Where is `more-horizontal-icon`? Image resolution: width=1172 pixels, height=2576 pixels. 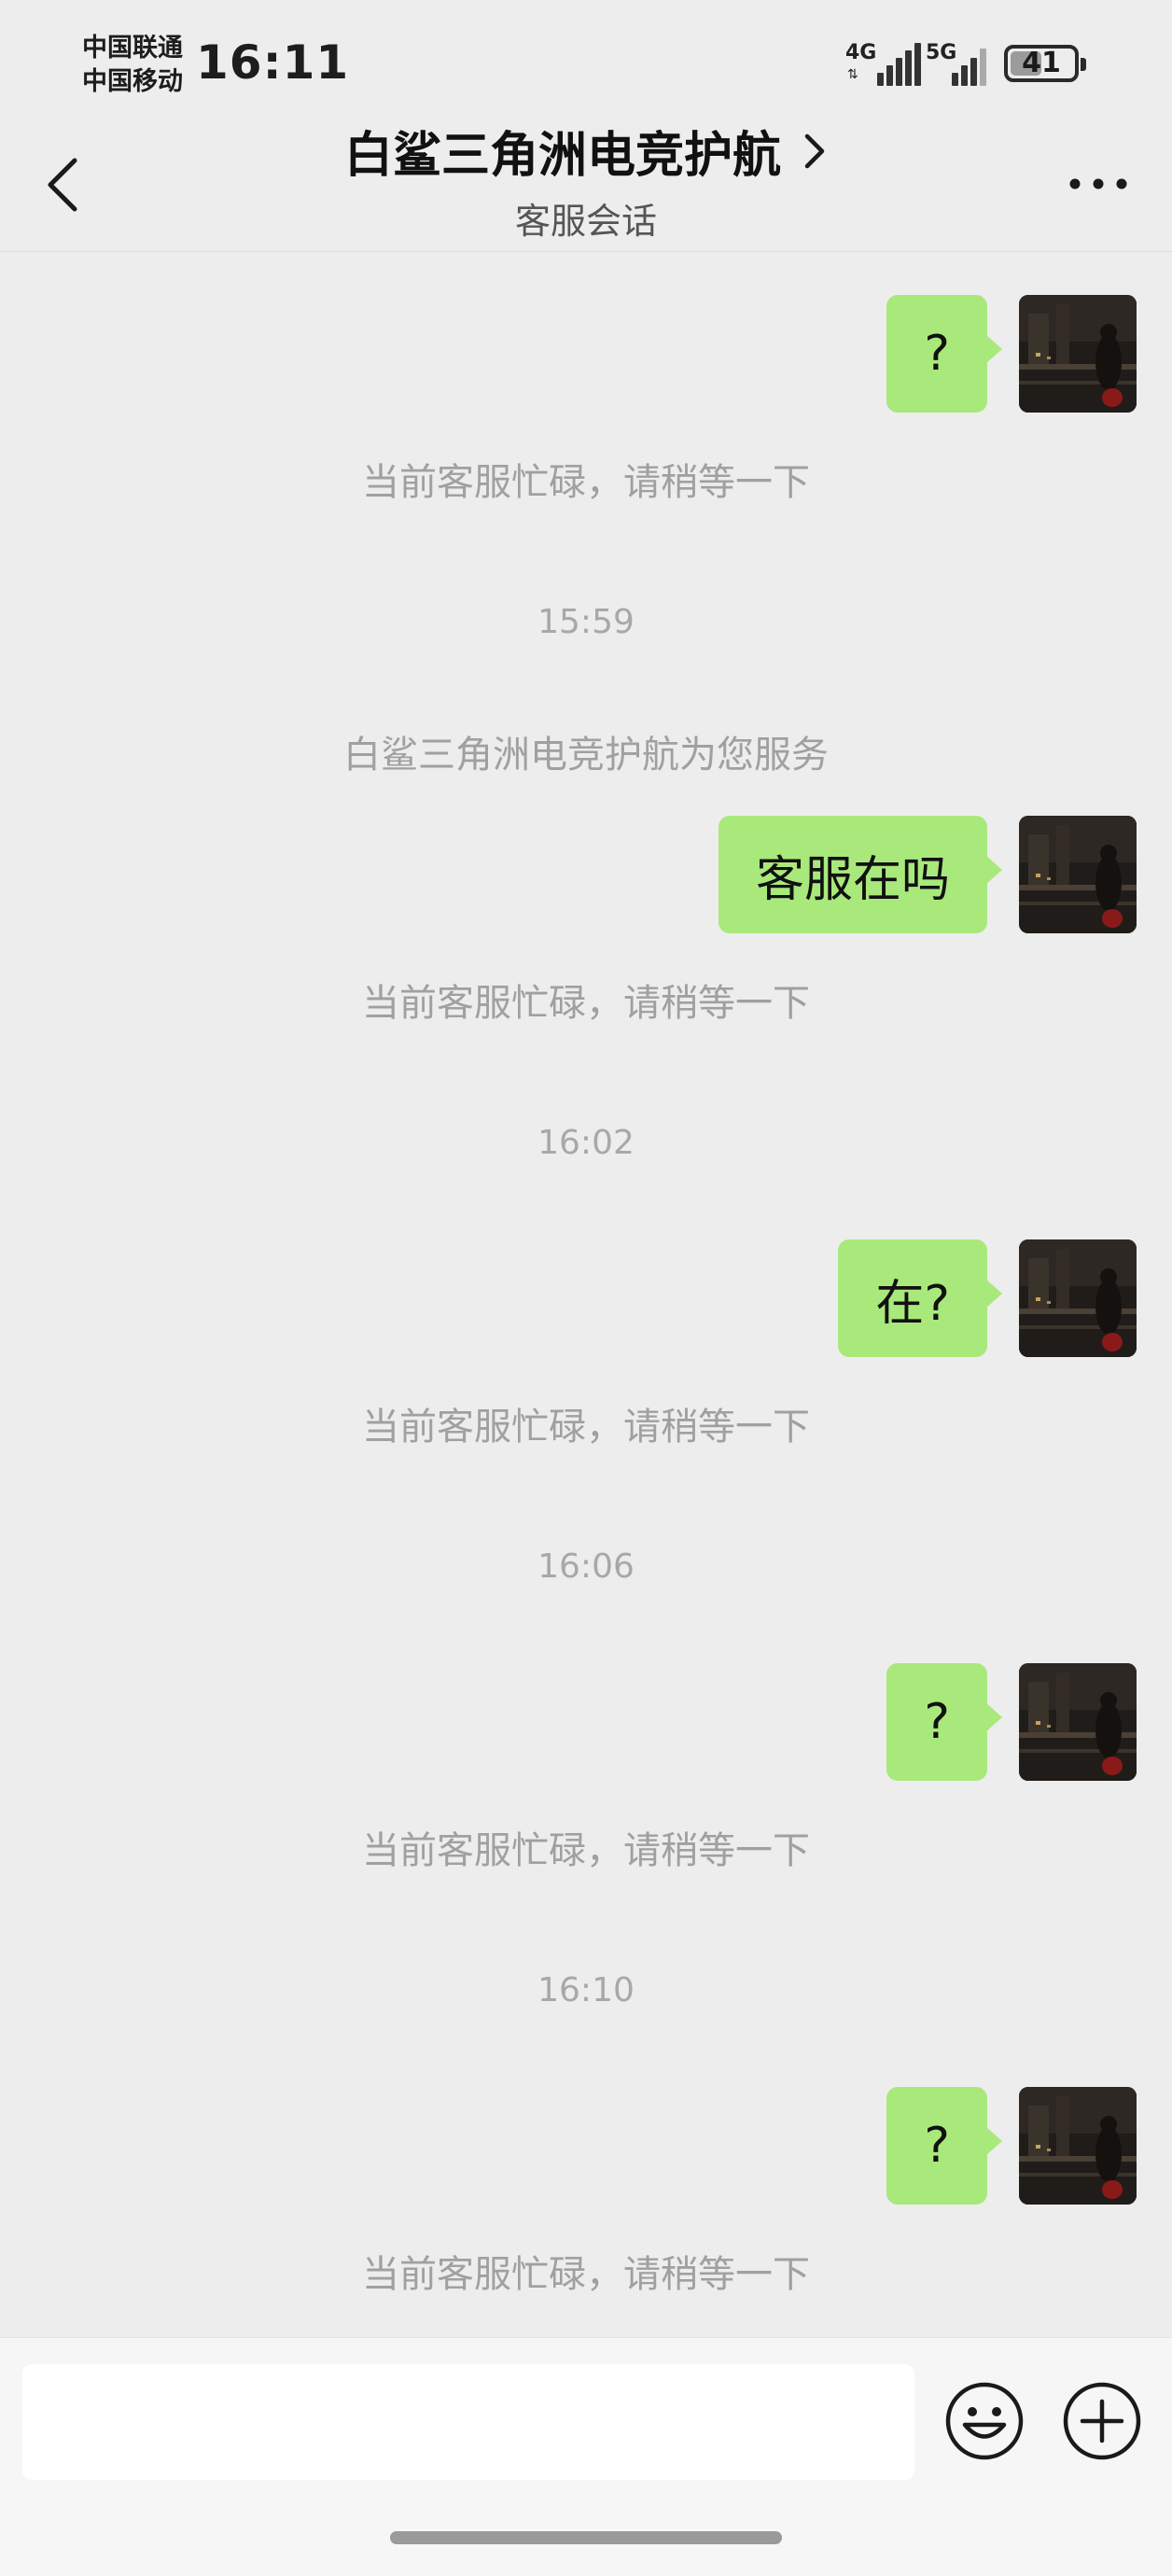
more-horizontal-icon is located at coordinates (1098, 183).